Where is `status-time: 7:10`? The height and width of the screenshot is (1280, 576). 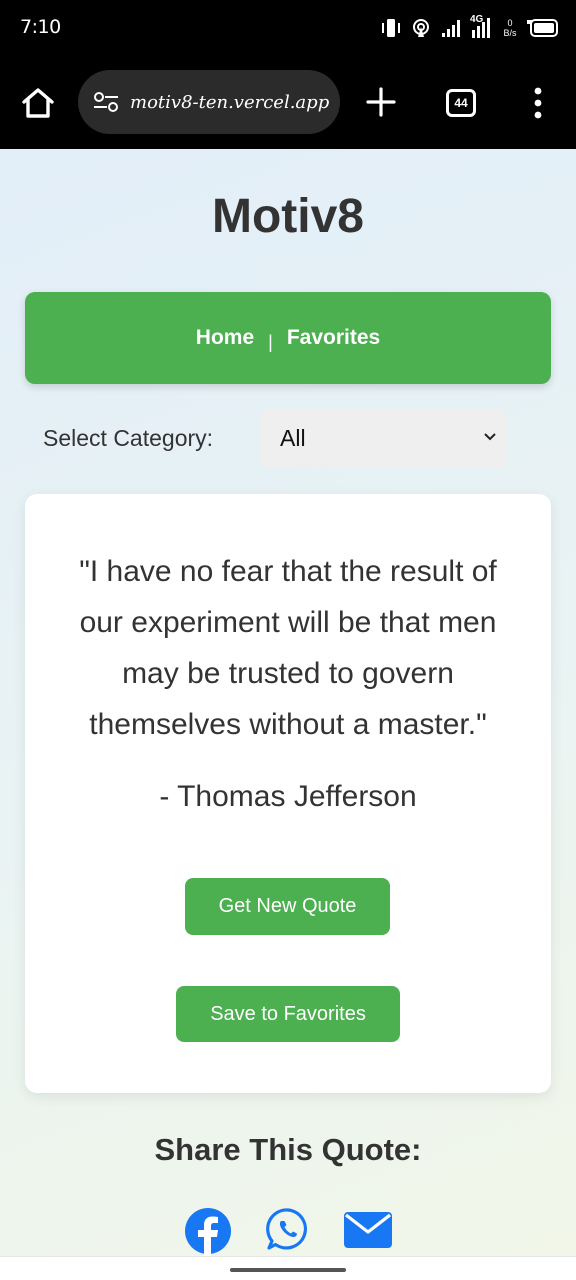
status-time: 7:10 is located at coordinates (40, 27).